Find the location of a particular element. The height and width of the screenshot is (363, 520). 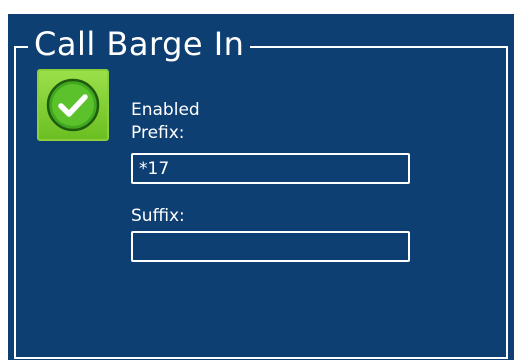

suffix-input is located at coordinates (270, 246).